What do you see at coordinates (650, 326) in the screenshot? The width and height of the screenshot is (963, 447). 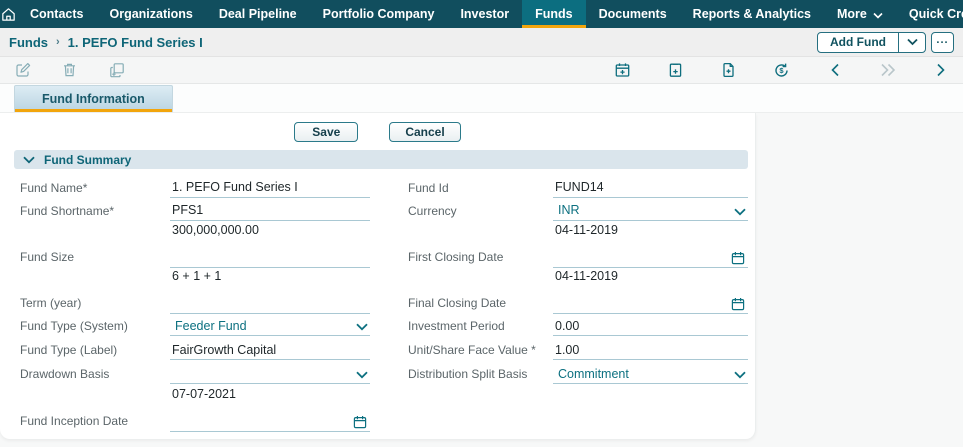 I see `investment-period-input: 0.00` at bounding box center [650, 326].